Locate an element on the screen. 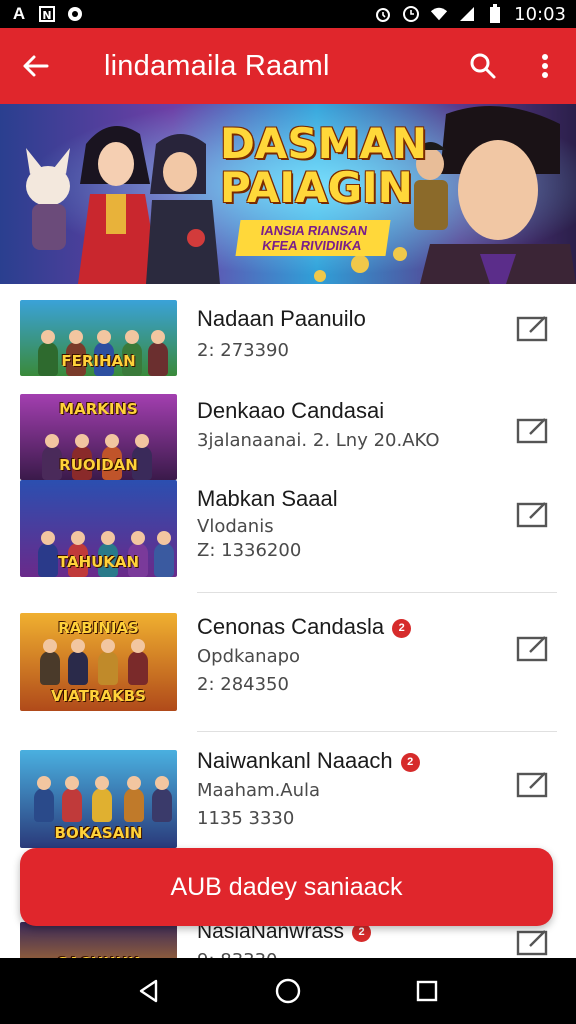 This screenshot has height=1024, width=576. page-title: lindamaila Raaml is located at coordinates (217, 65).